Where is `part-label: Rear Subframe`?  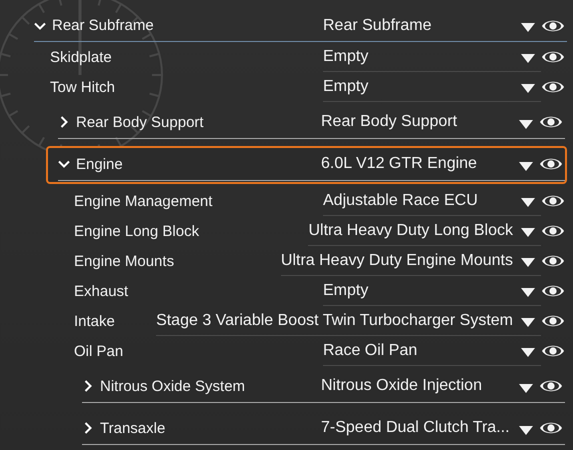
part-label: Rear Subframe is located at coordinates (103, 25).